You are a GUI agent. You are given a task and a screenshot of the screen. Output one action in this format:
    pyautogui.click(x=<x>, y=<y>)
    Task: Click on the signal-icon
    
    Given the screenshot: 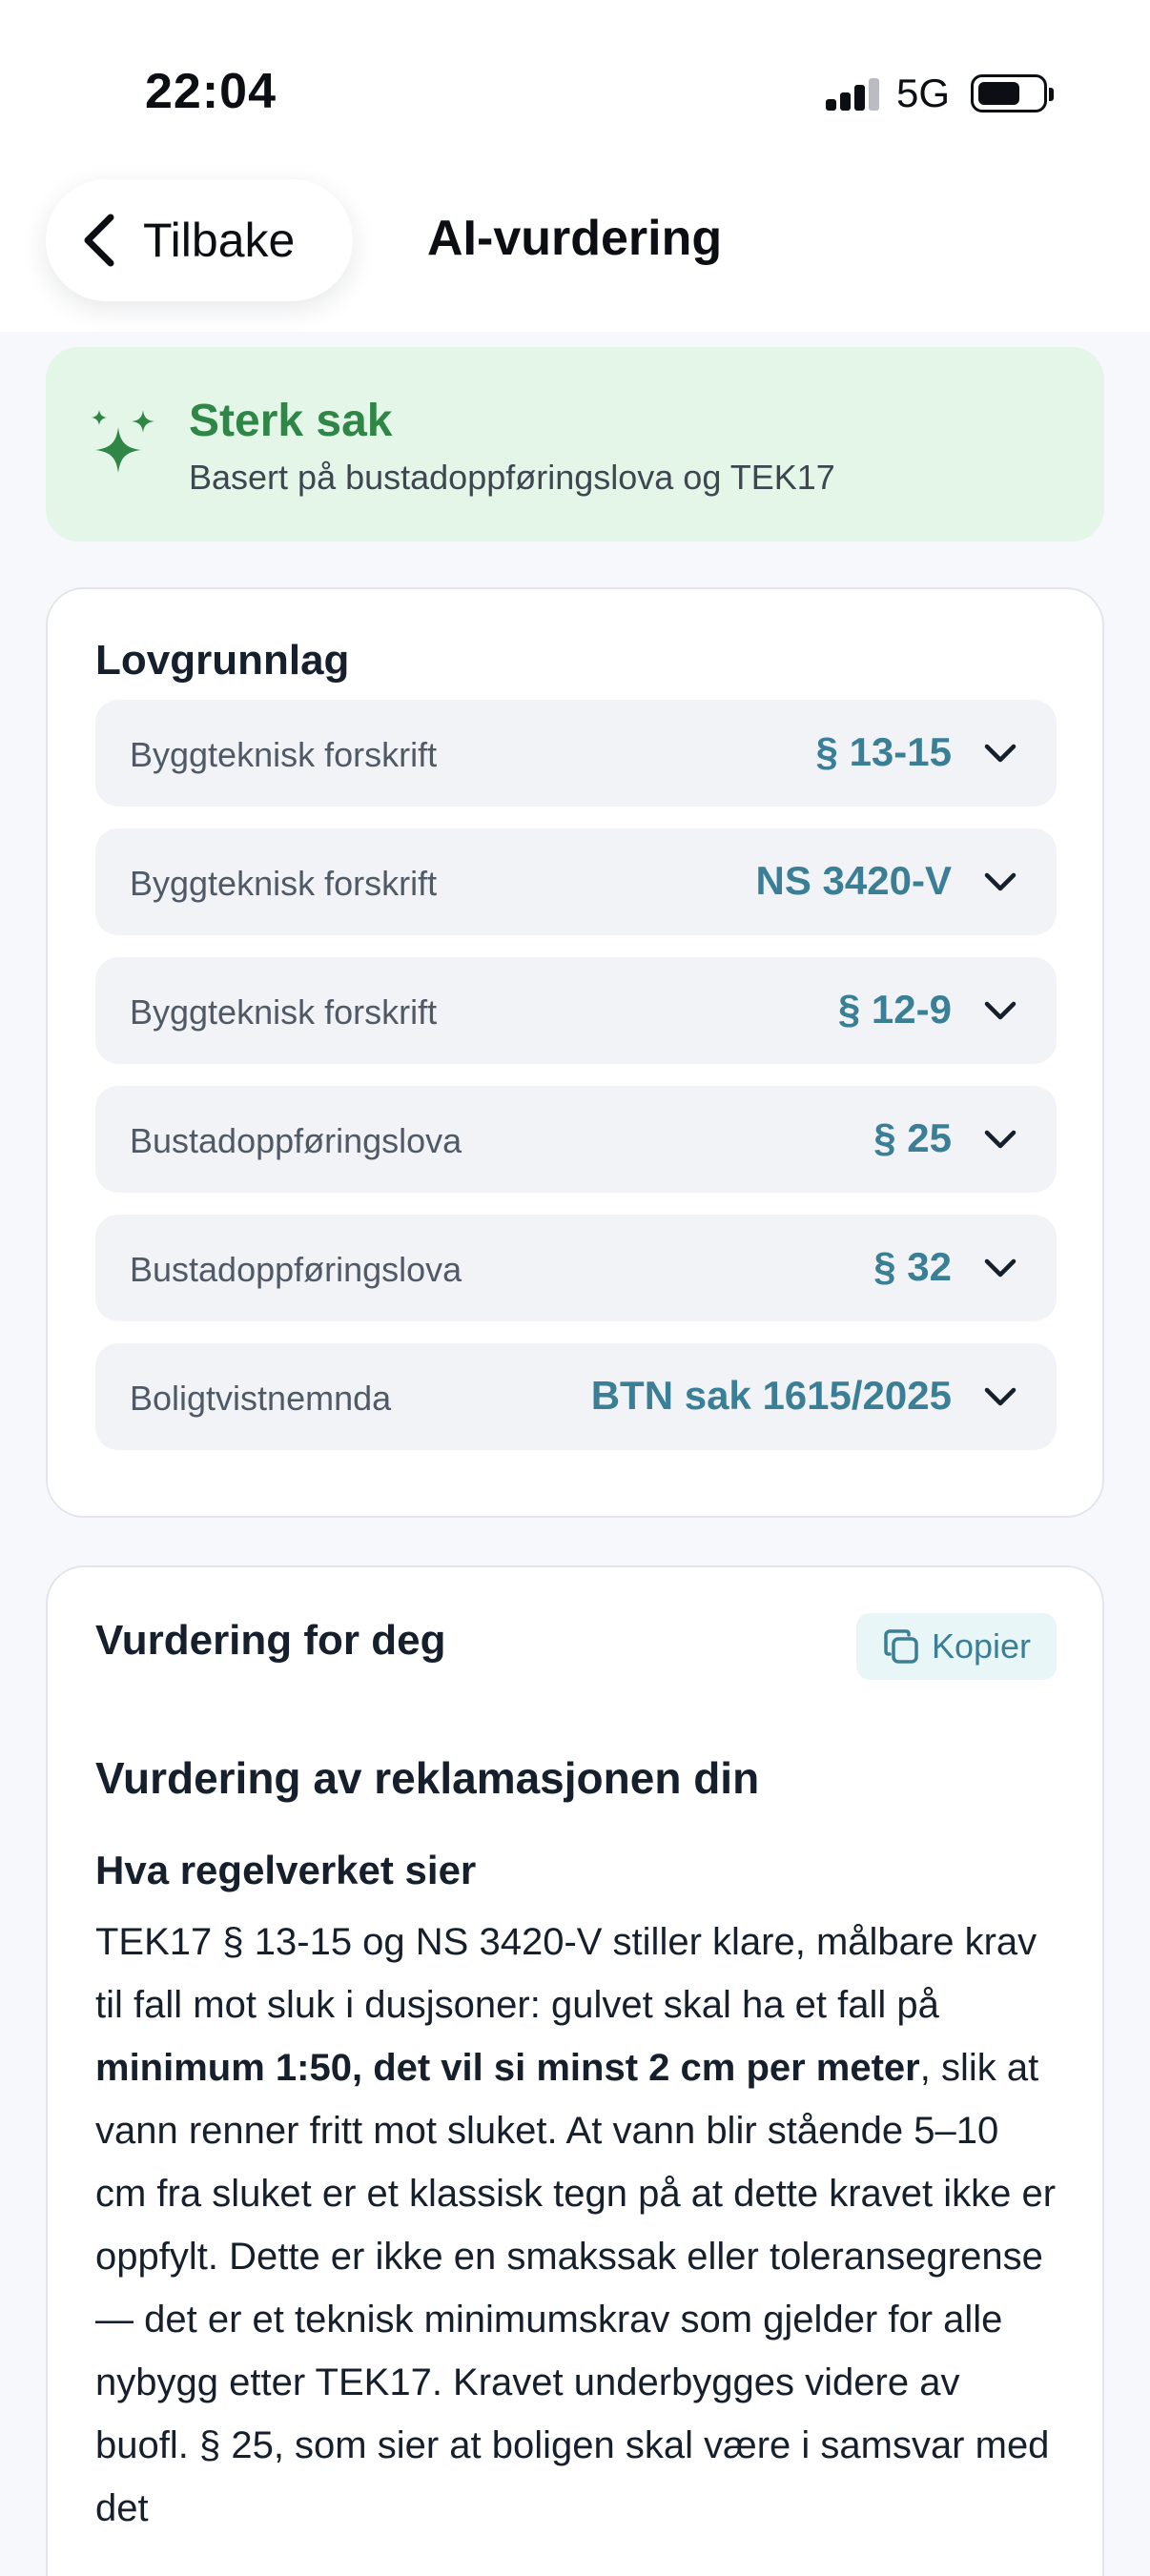 What is the action you would take?
    pyautogui.click(x=852, y=94)
    